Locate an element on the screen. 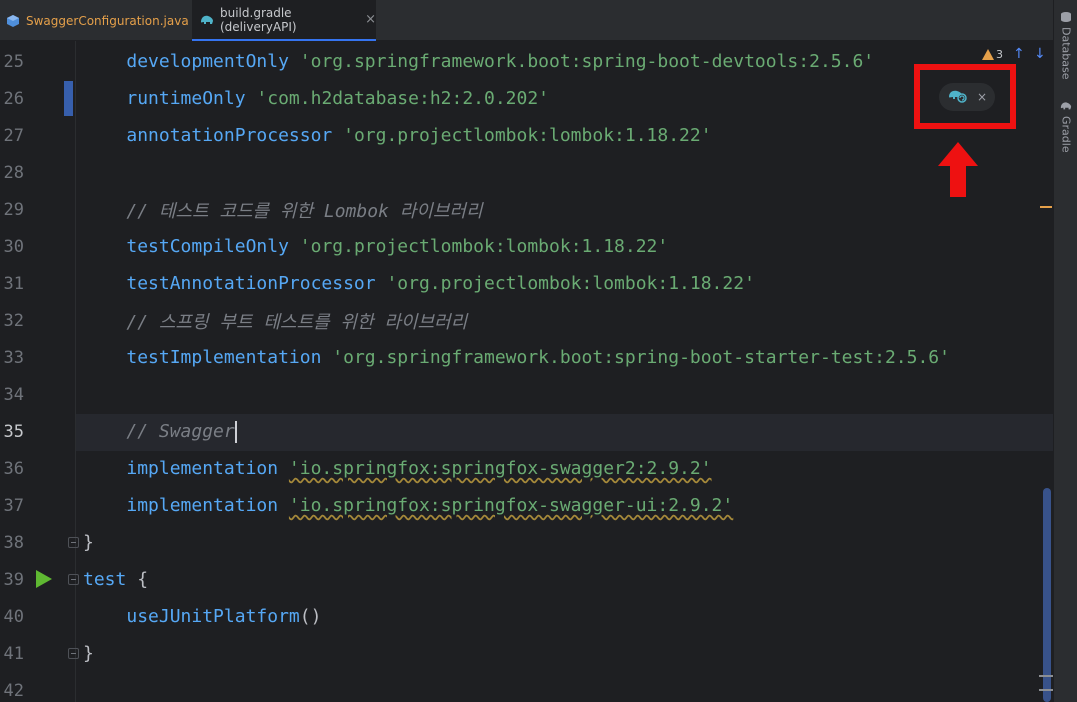 This screenshot has height=702, width=1077. warning-count: 3 is located at coordinates (999, 54).